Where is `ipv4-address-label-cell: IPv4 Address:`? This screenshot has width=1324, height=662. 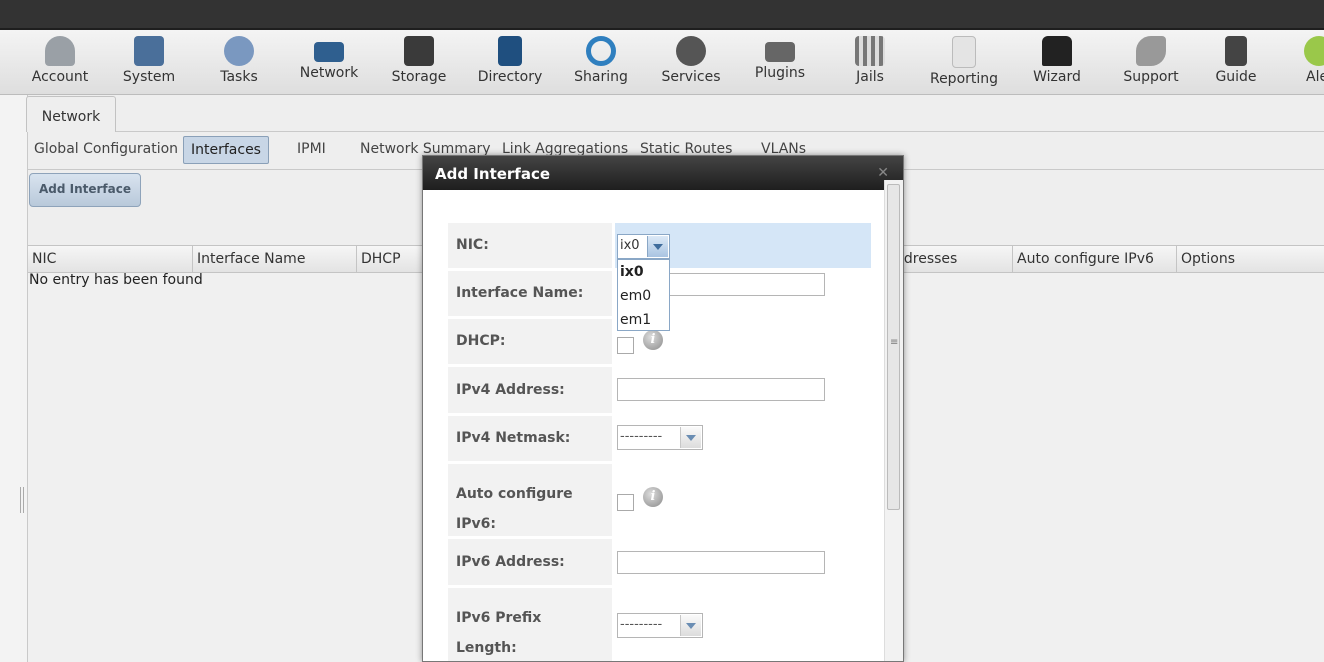
ipv4-address-label-cell: IPv4 Address: is located at coordinates (530, 390).